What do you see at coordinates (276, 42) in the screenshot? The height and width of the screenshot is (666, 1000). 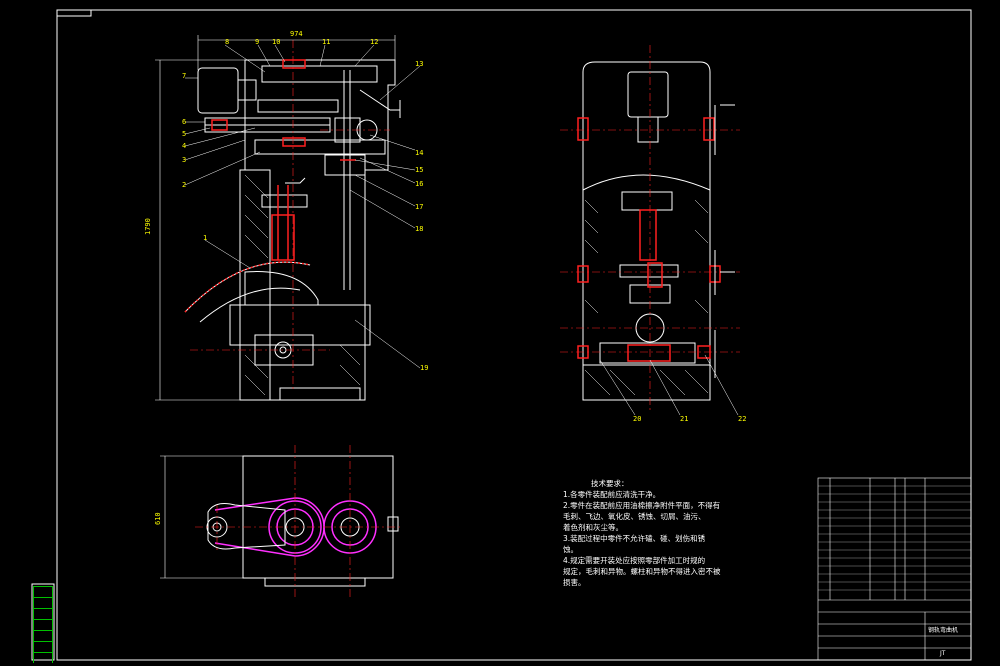 I see `part-number-label: 10` at bounding box center [276, 42].